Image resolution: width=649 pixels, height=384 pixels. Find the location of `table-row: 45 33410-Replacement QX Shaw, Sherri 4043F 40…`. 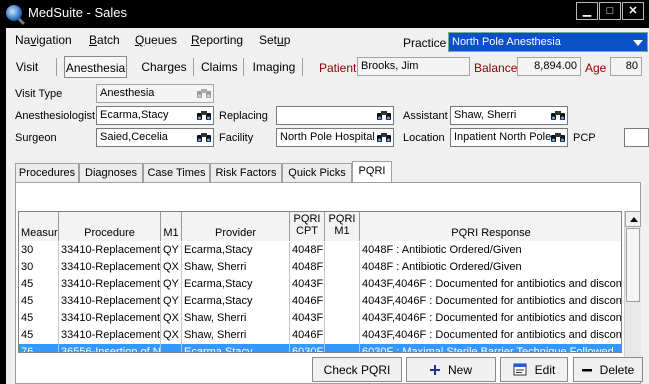

table-row: 45 33410-Replacement QX Shaw, Sherri 4043F 40… is located at coordinates (320, 318).